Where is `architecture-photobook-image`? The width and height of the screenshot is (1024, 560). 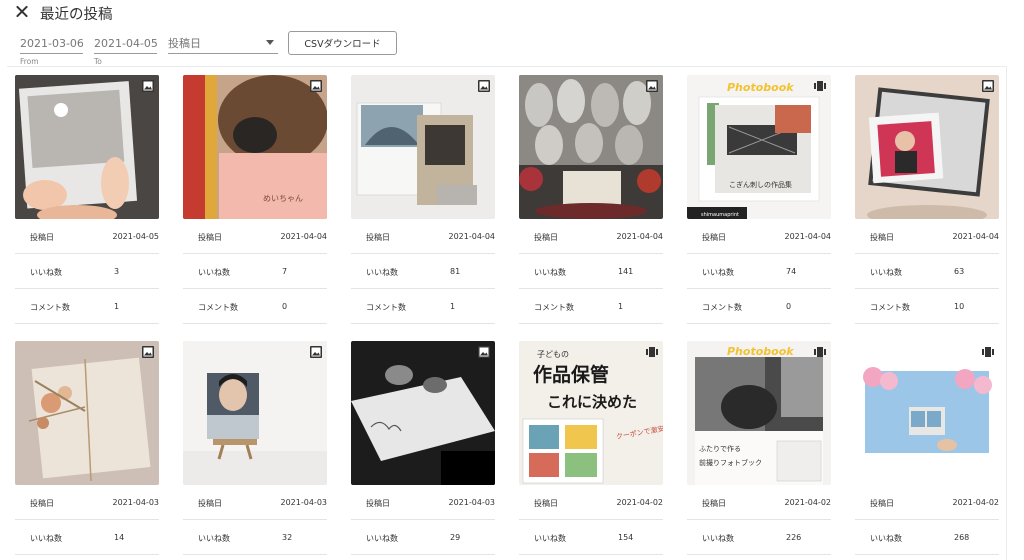 architecture-photobook-image is located at coordinates (423, 147).